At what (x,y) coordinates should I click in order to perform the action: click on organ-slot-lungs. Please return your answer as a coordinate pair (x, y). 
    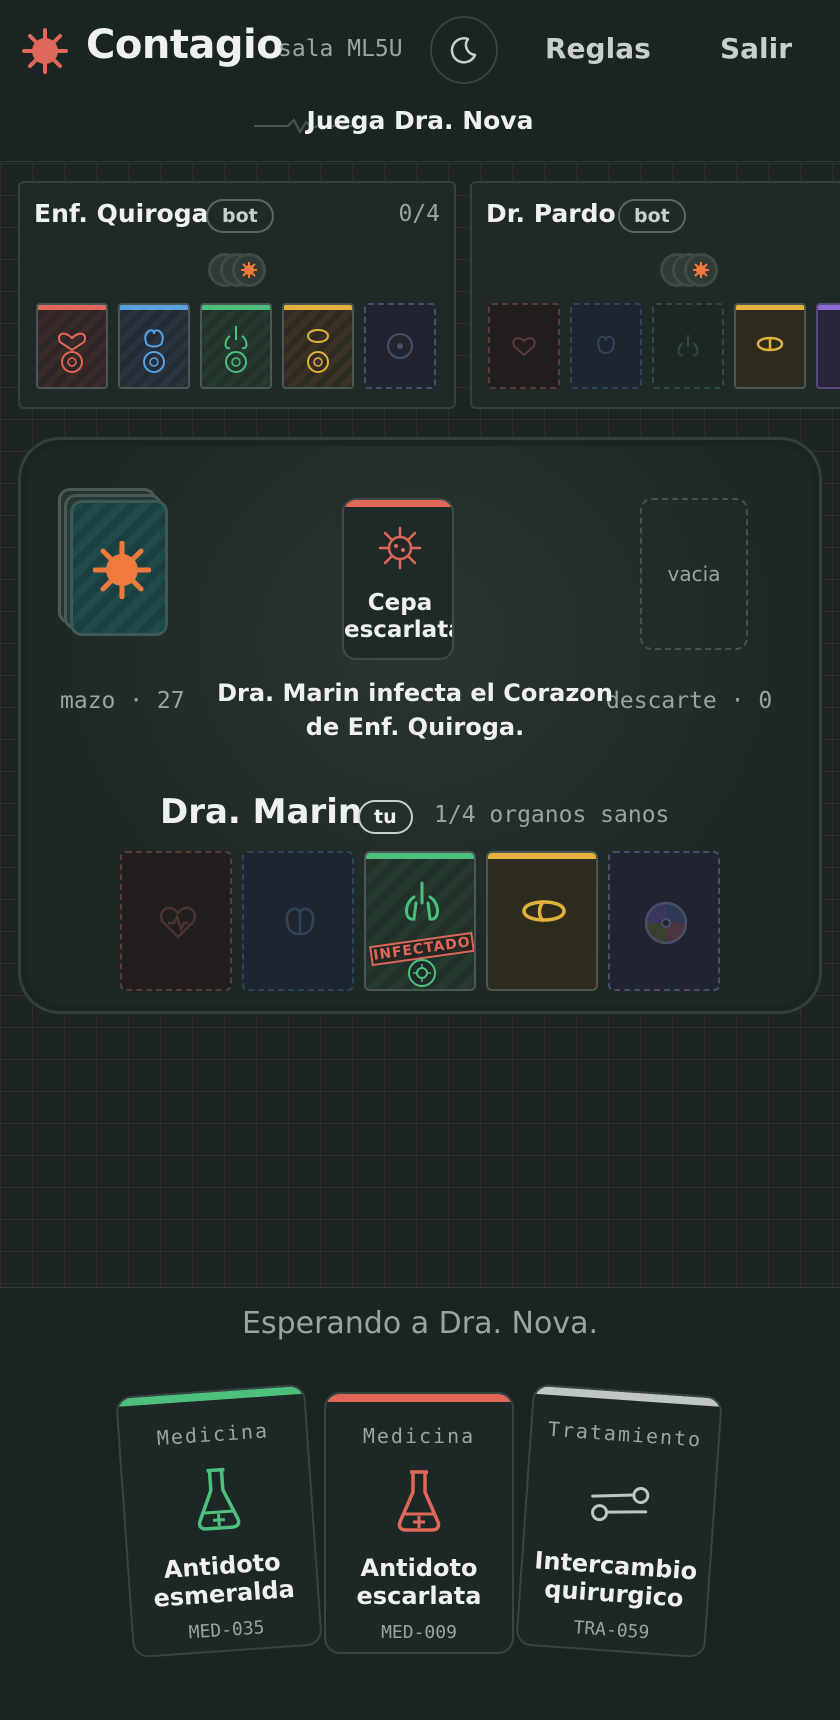
    Looking at the image, I should click on (236, 346).